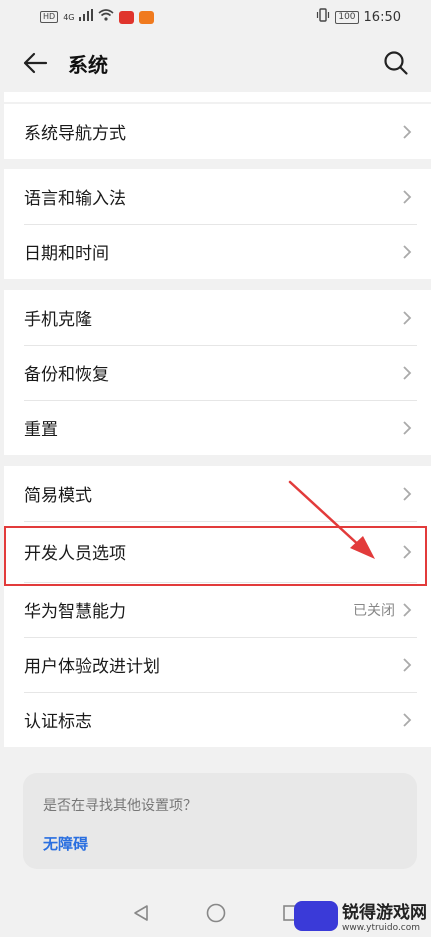 This screenshot has width=431, height=937. I want to click on watermark-text: 锐得游戏网 www.ytruido.com, so click(384, 915).